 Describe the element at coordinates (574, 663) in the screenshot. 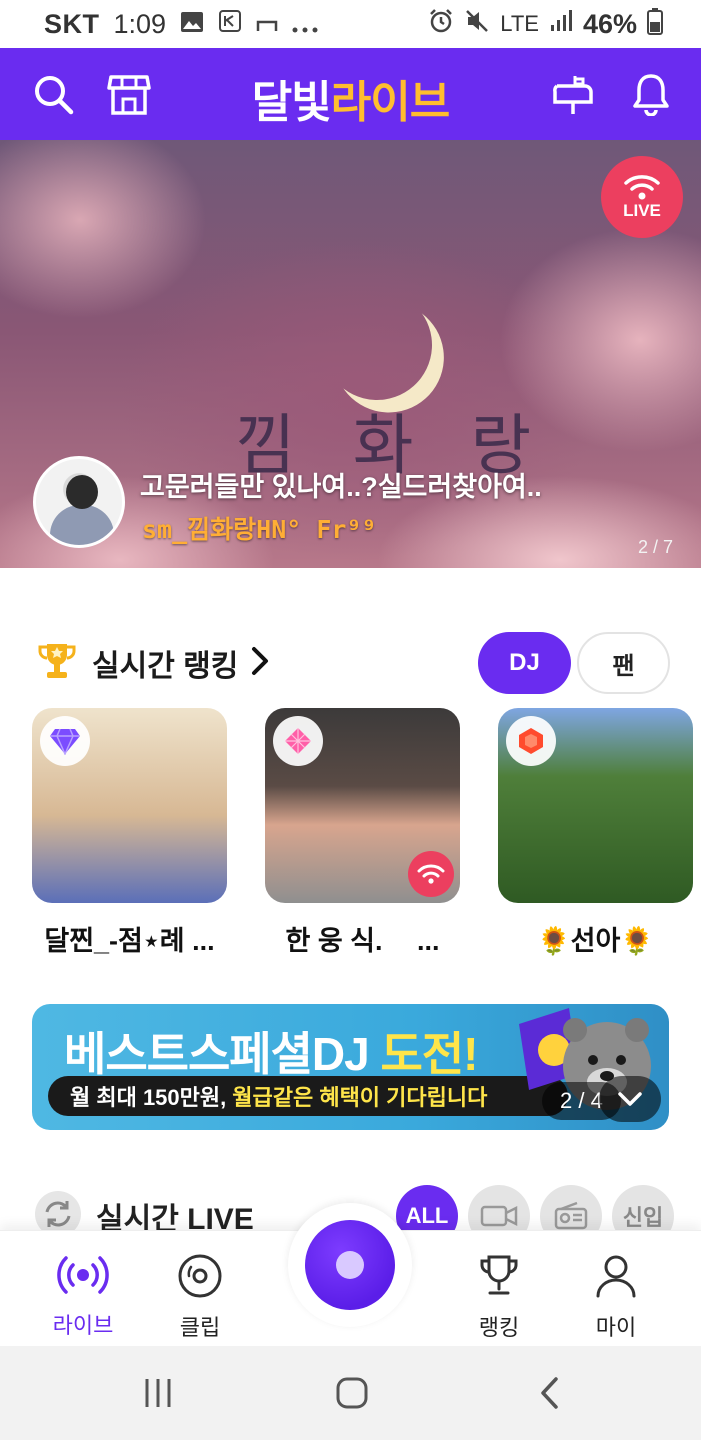

I see `ranking-type-toggle: DJ 팬` at that location.